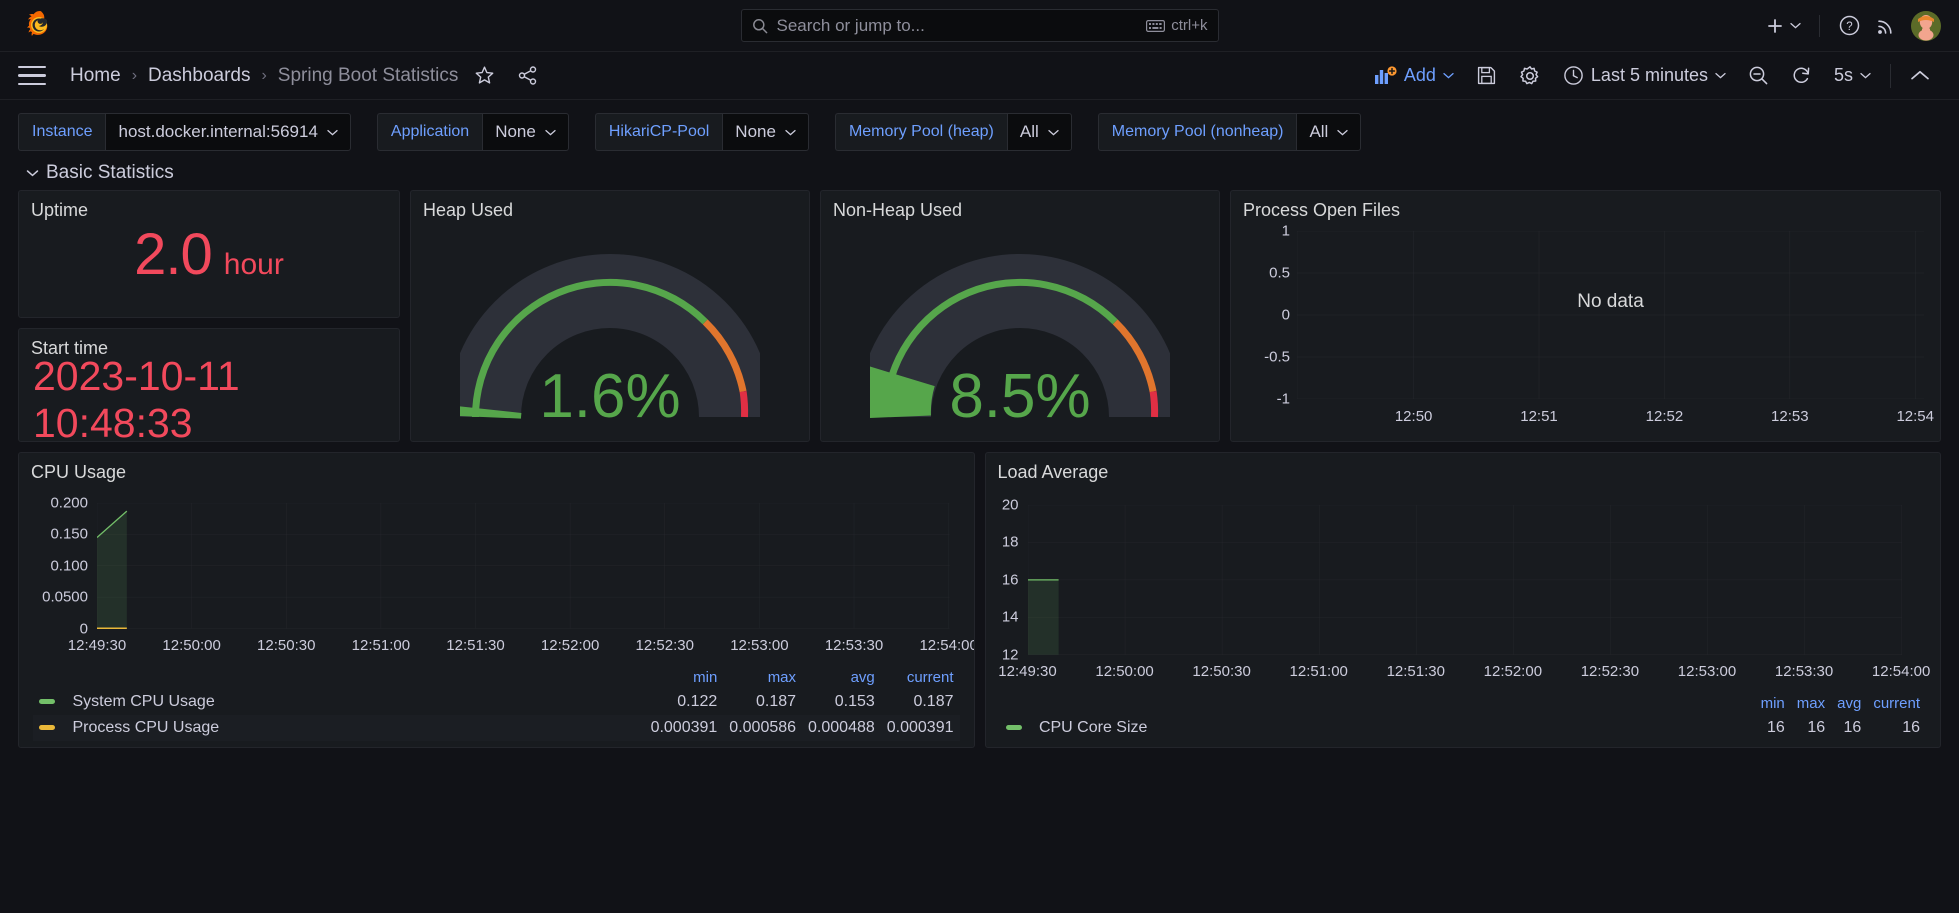 The width and height of the screenshot is (1959, 913). What do you see at coordinates (898, 210) in the screenshot?
I see `panel-title-non-heap-used: Non-Heap Used` at bounding box center [898, 210].